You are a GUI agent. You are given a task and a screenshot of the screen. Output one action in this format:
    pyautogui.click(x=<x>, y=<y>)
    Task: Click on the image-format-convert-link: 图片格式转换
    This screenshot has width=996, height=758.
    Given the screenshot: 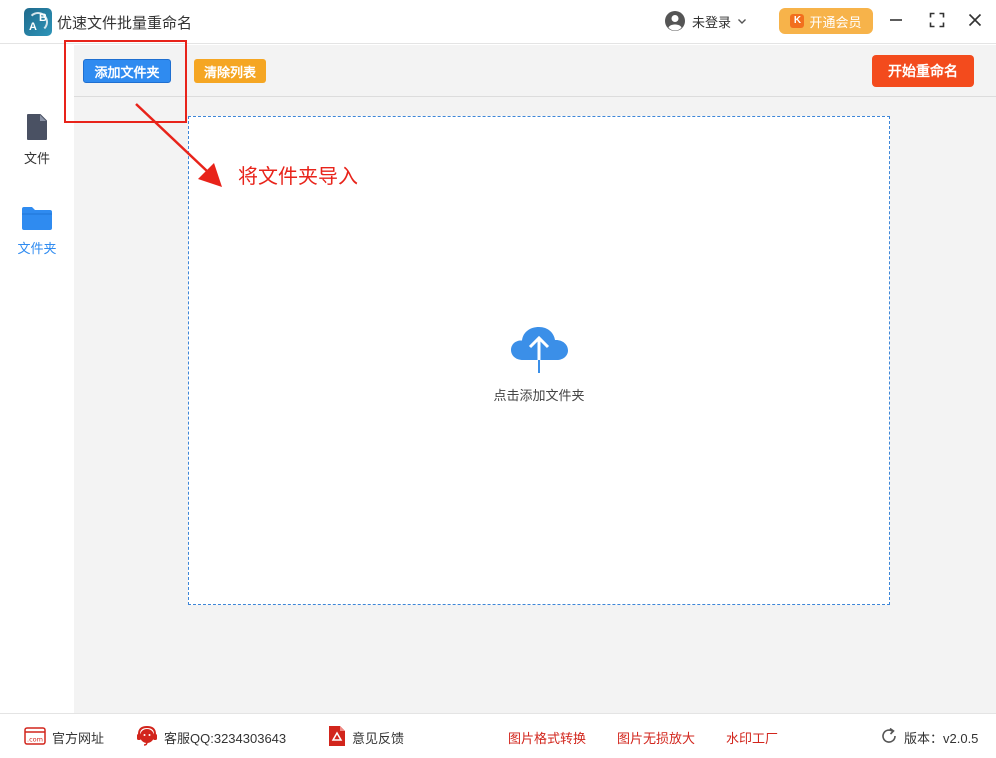 What is the action you would take?
    pyautogui.click(x=547, y=737)
    